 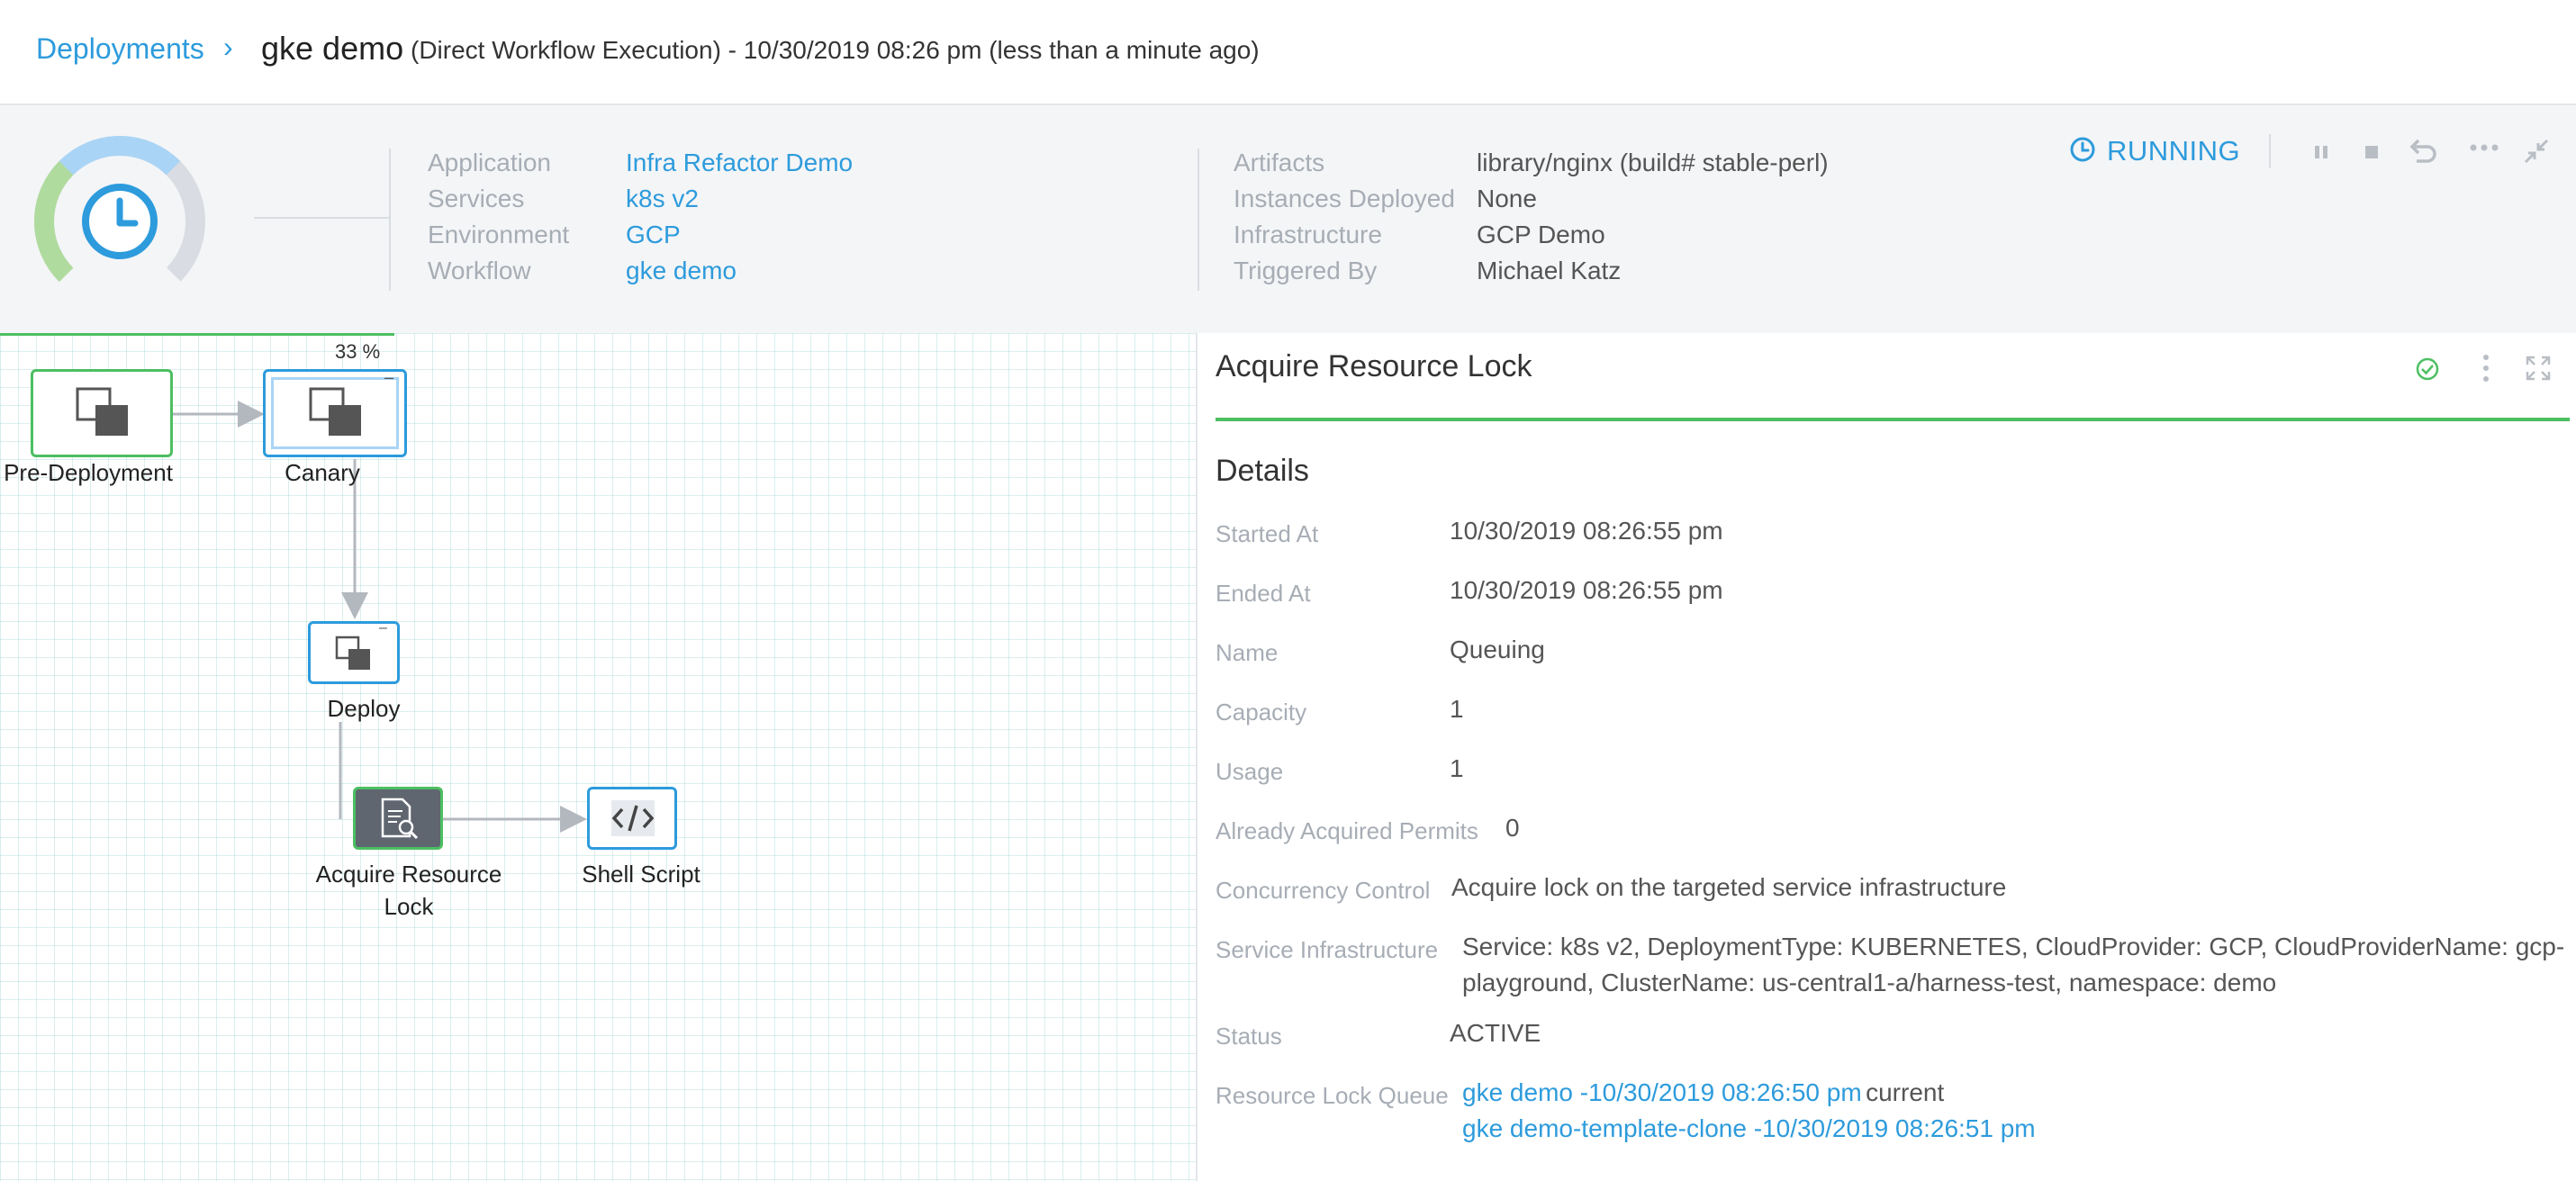 What do you see at coordinates (1247, 652) in the screenshot?
I see `name-label: Name` at bounding box center [1247, 652].